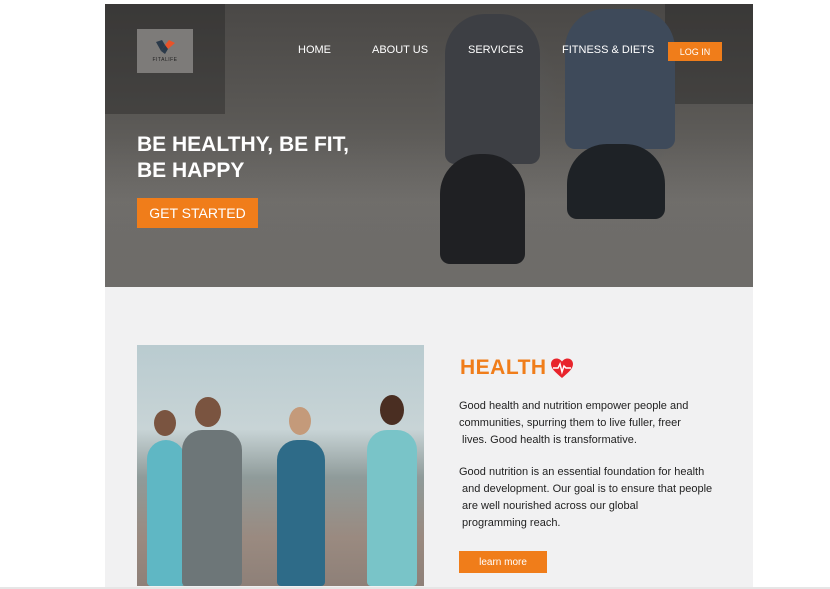 This screenshot has width=830, height=589. What do you see at coordinates (562, 368) in the screenshot?
I see `heart-pulse-icon` at bounding box center [562, 368].